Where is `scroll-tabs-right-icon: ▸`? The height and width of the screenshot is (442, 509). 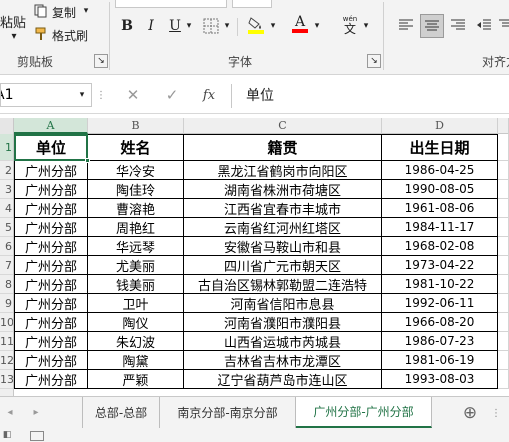 scroll-tabs-right-icon: ▸ is located at coordinates (36, 412).